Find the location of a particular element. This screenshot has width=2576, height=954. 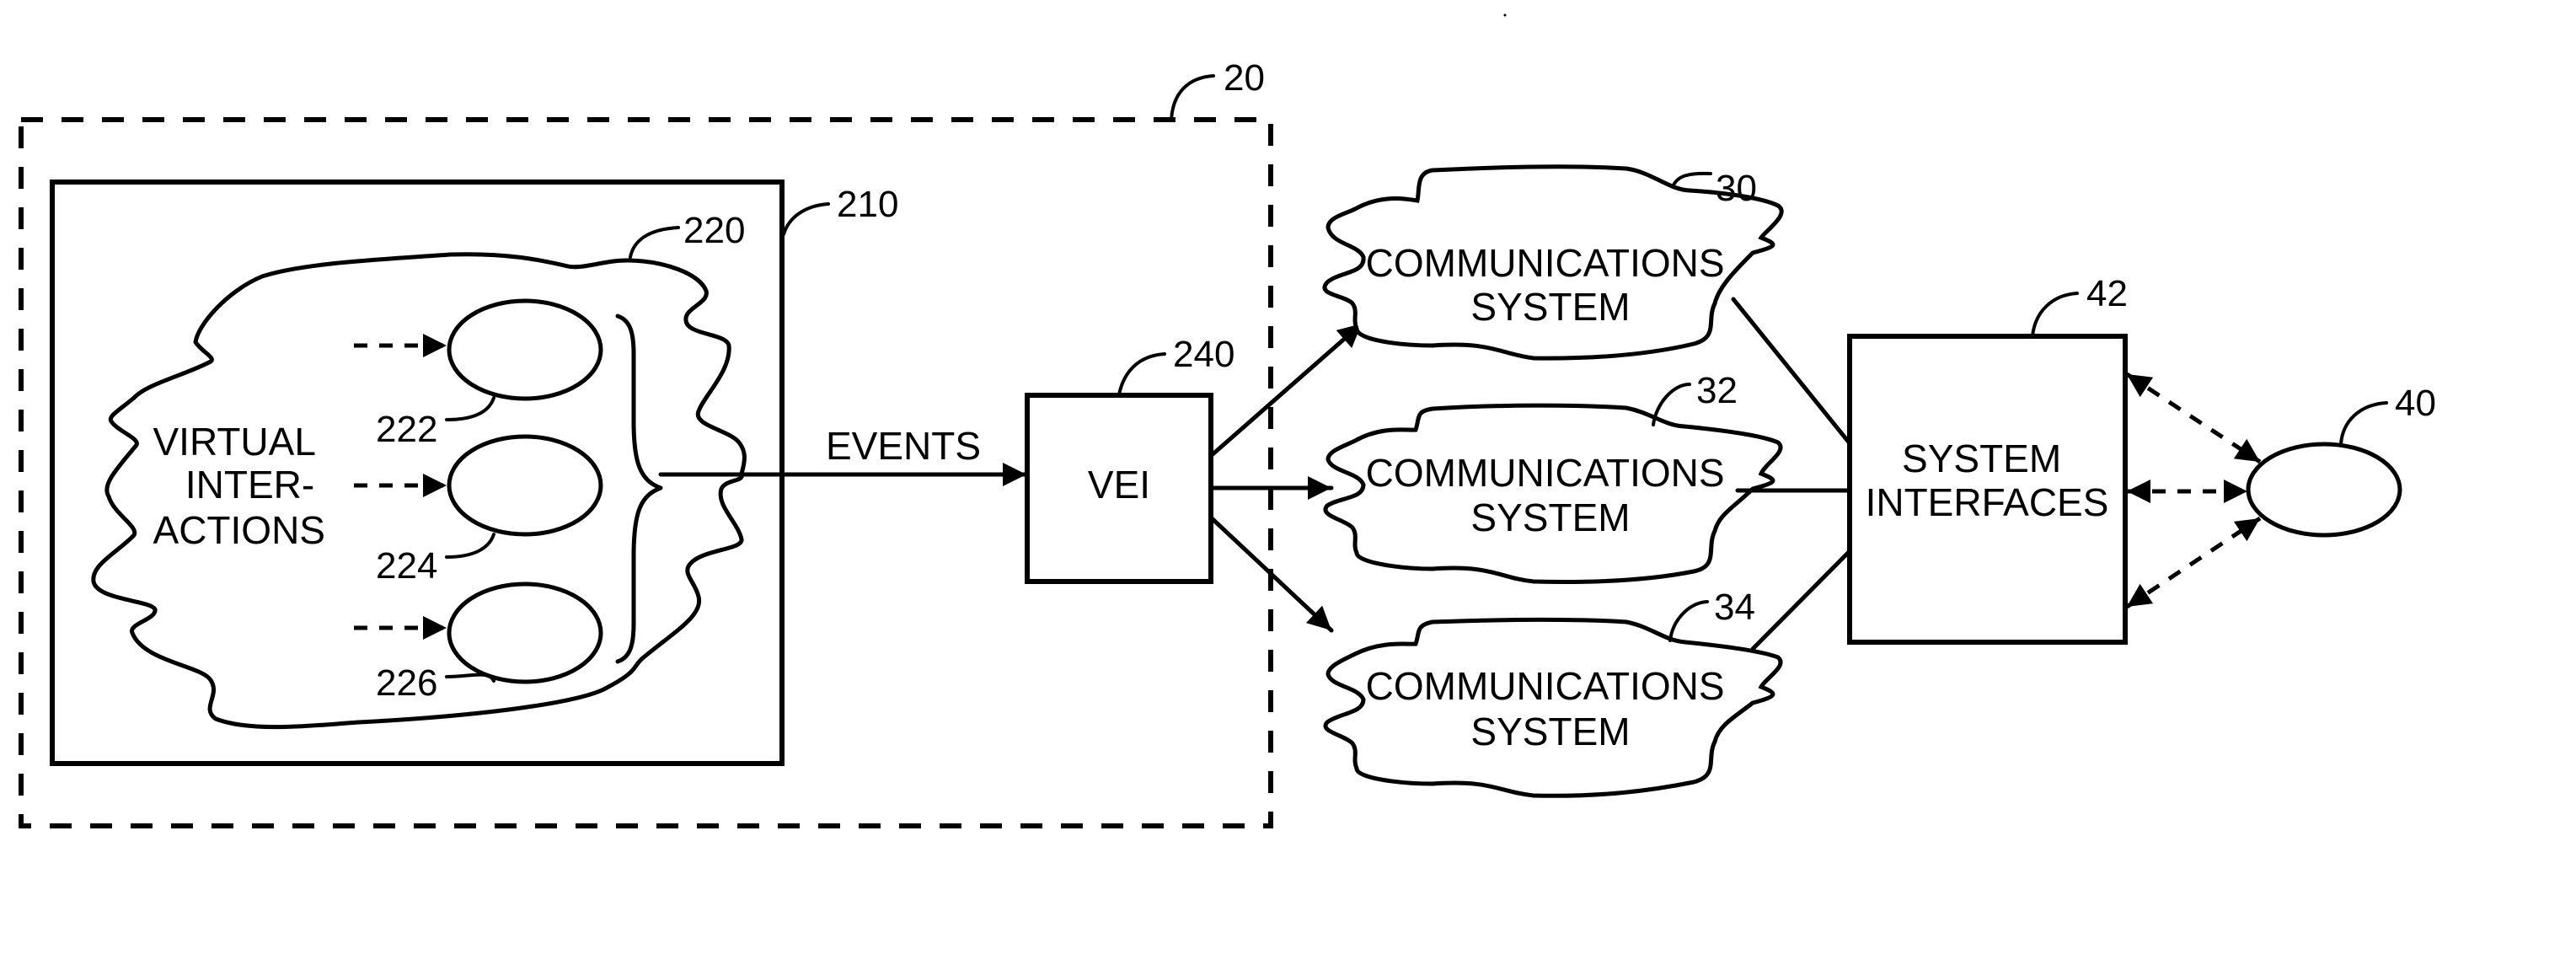

comm-34-line-2: SYSTEM is located at coordinates (1550, 731).